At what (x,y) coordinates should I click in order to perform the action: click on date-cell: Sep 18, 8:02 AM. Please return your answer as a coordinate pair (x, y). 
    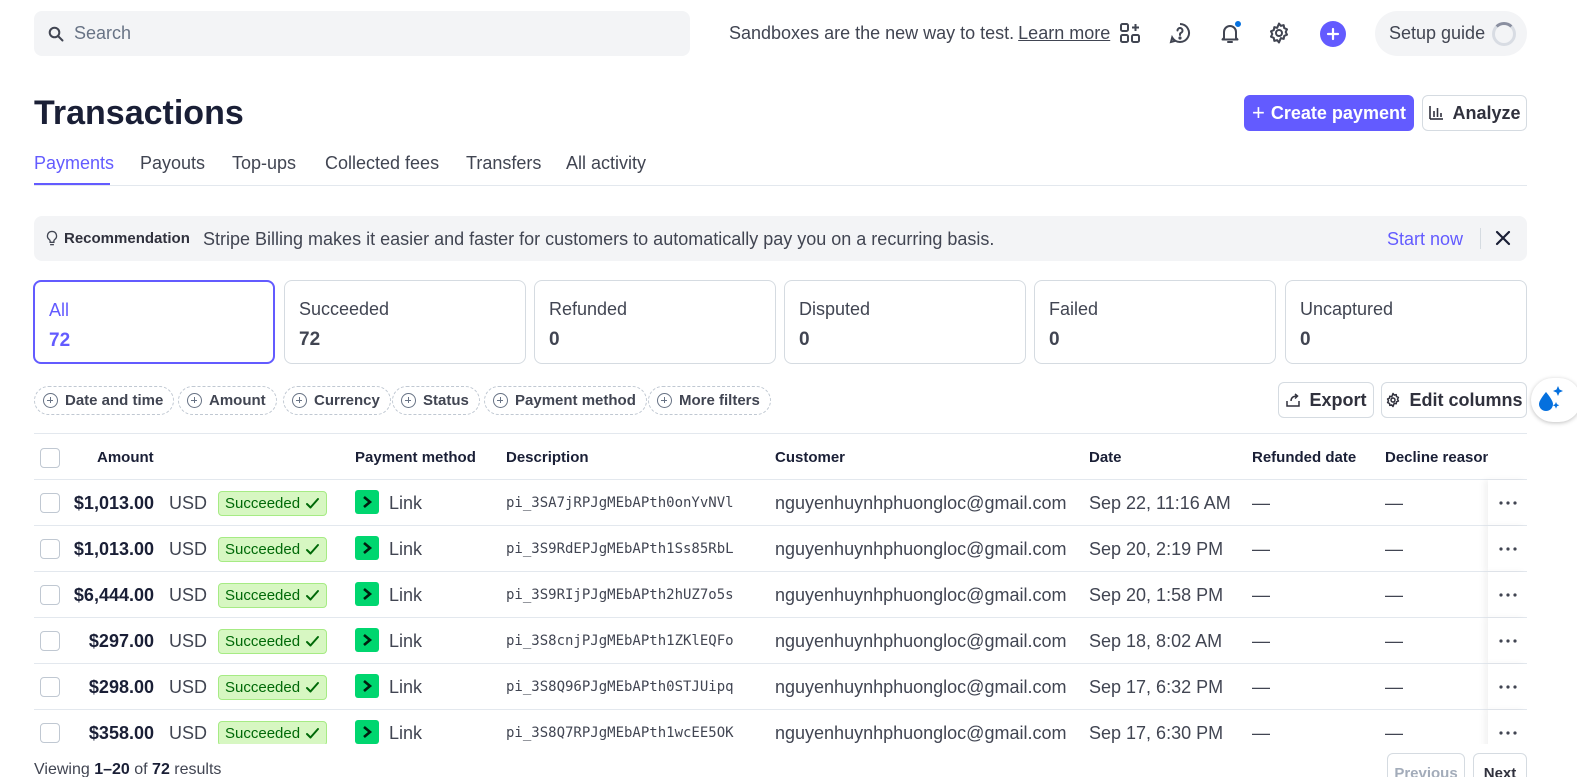
    Looking at the image, I should click on (1156, 641).